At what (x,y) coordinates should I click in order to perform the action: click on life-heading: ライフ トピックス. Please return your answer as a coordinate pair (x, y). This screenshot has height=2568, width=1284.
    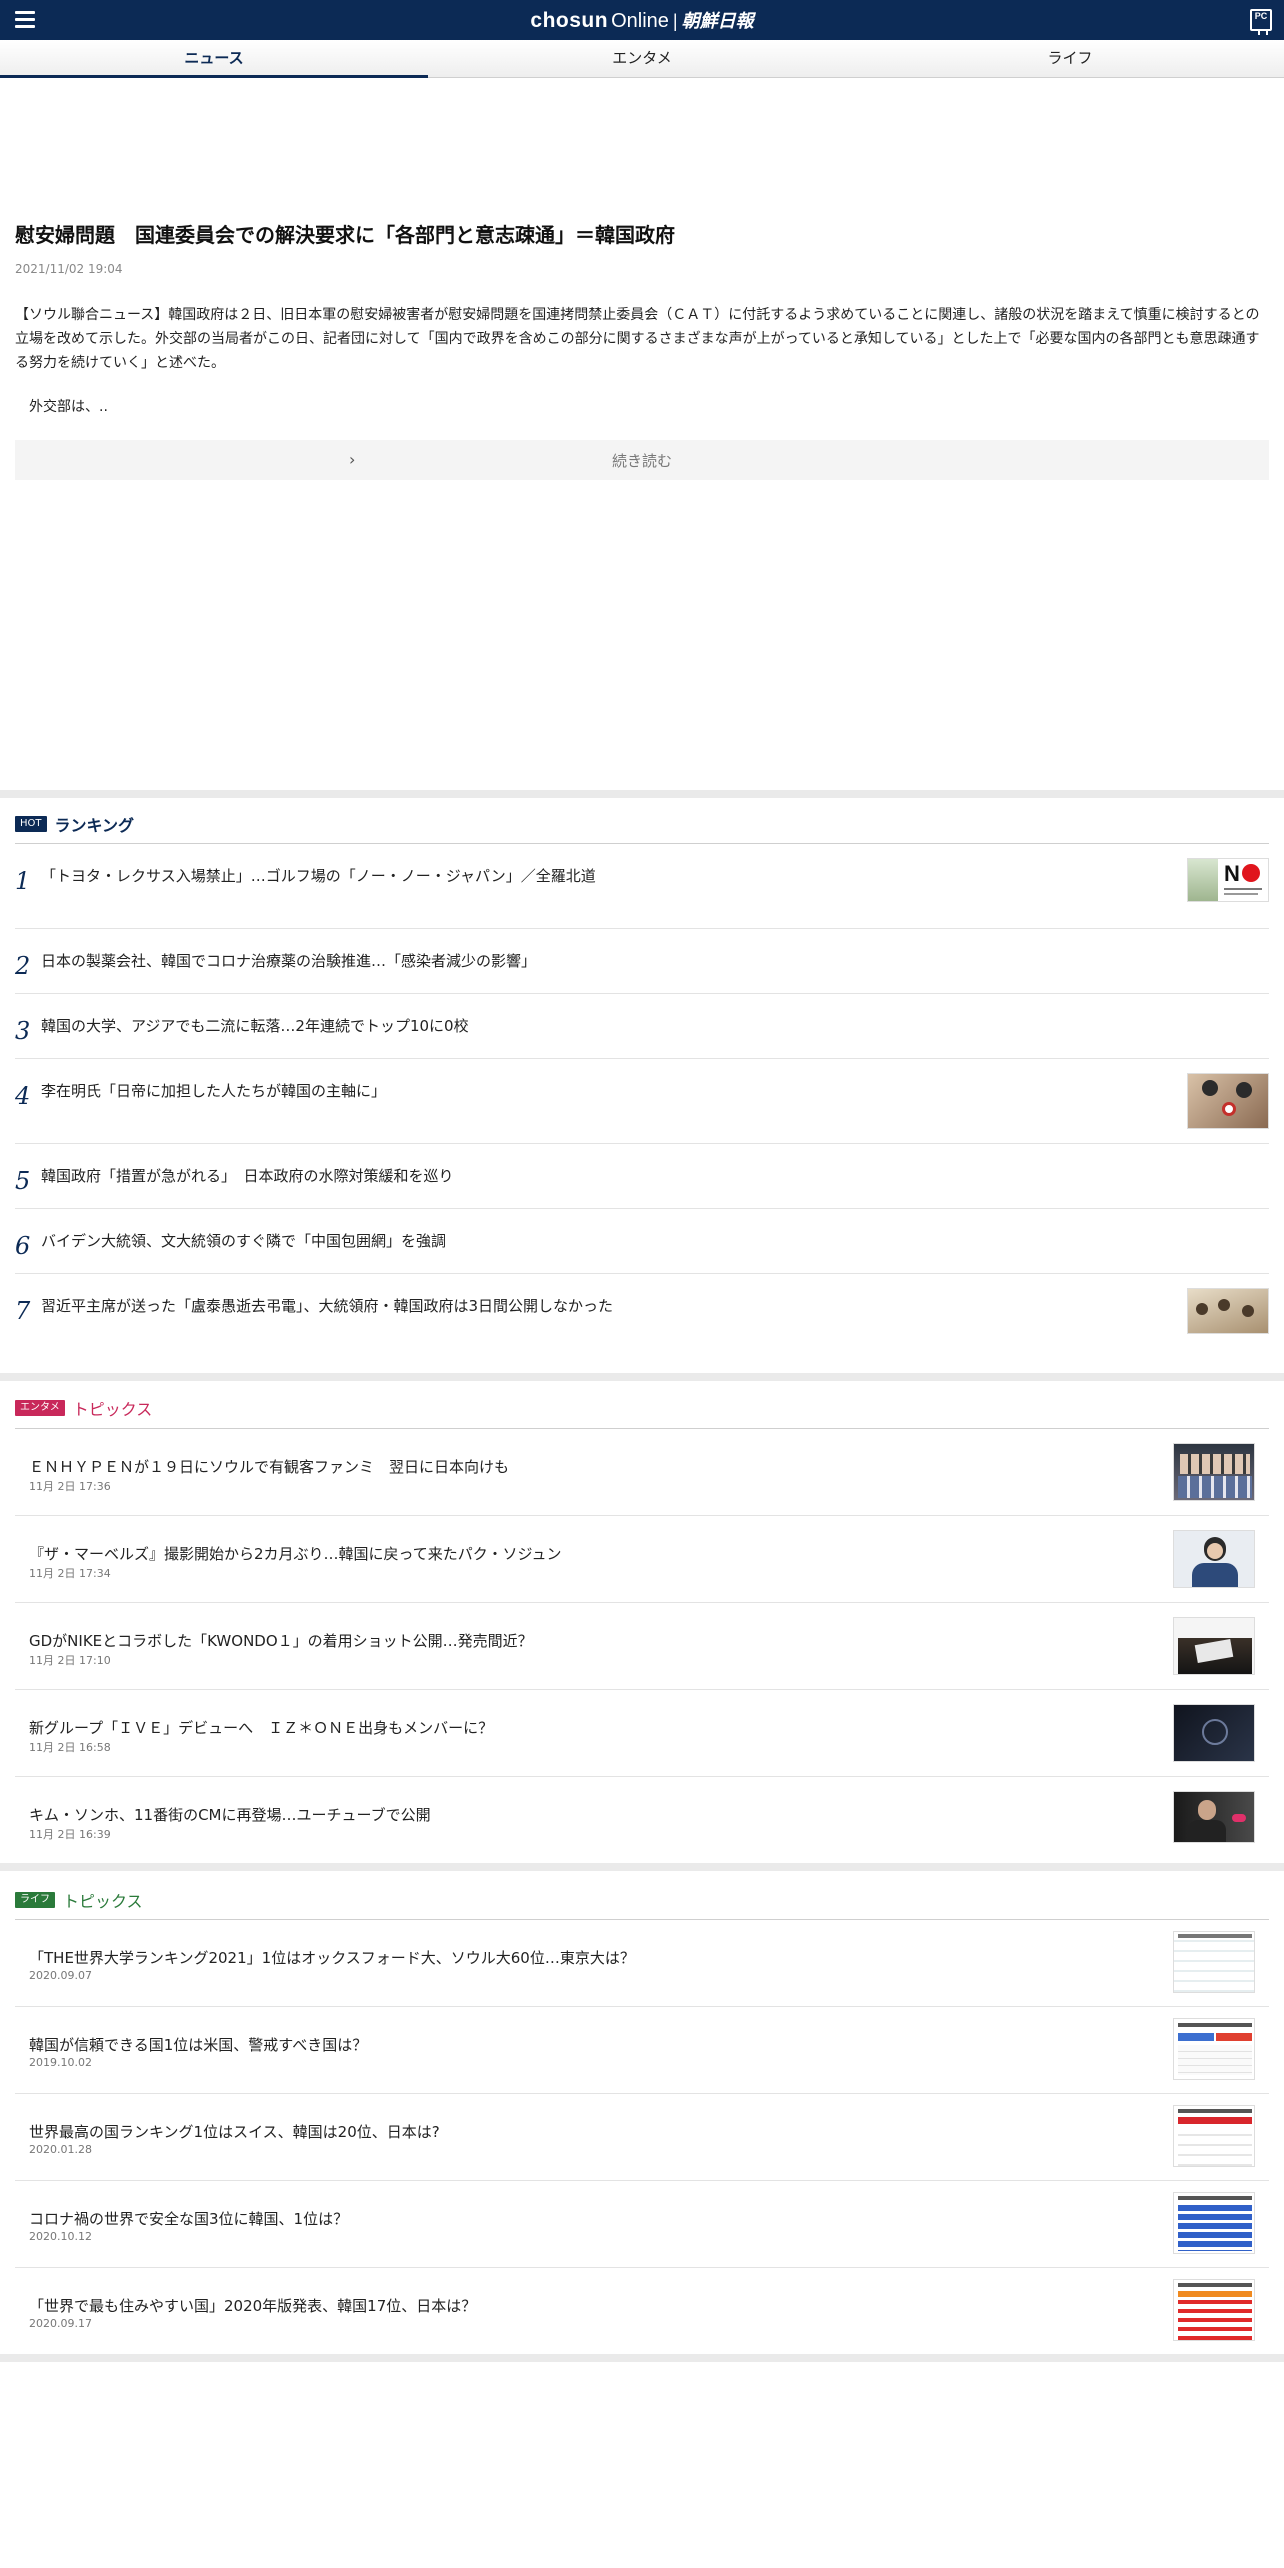
    Looking at the image, I should click on (79, 1900).